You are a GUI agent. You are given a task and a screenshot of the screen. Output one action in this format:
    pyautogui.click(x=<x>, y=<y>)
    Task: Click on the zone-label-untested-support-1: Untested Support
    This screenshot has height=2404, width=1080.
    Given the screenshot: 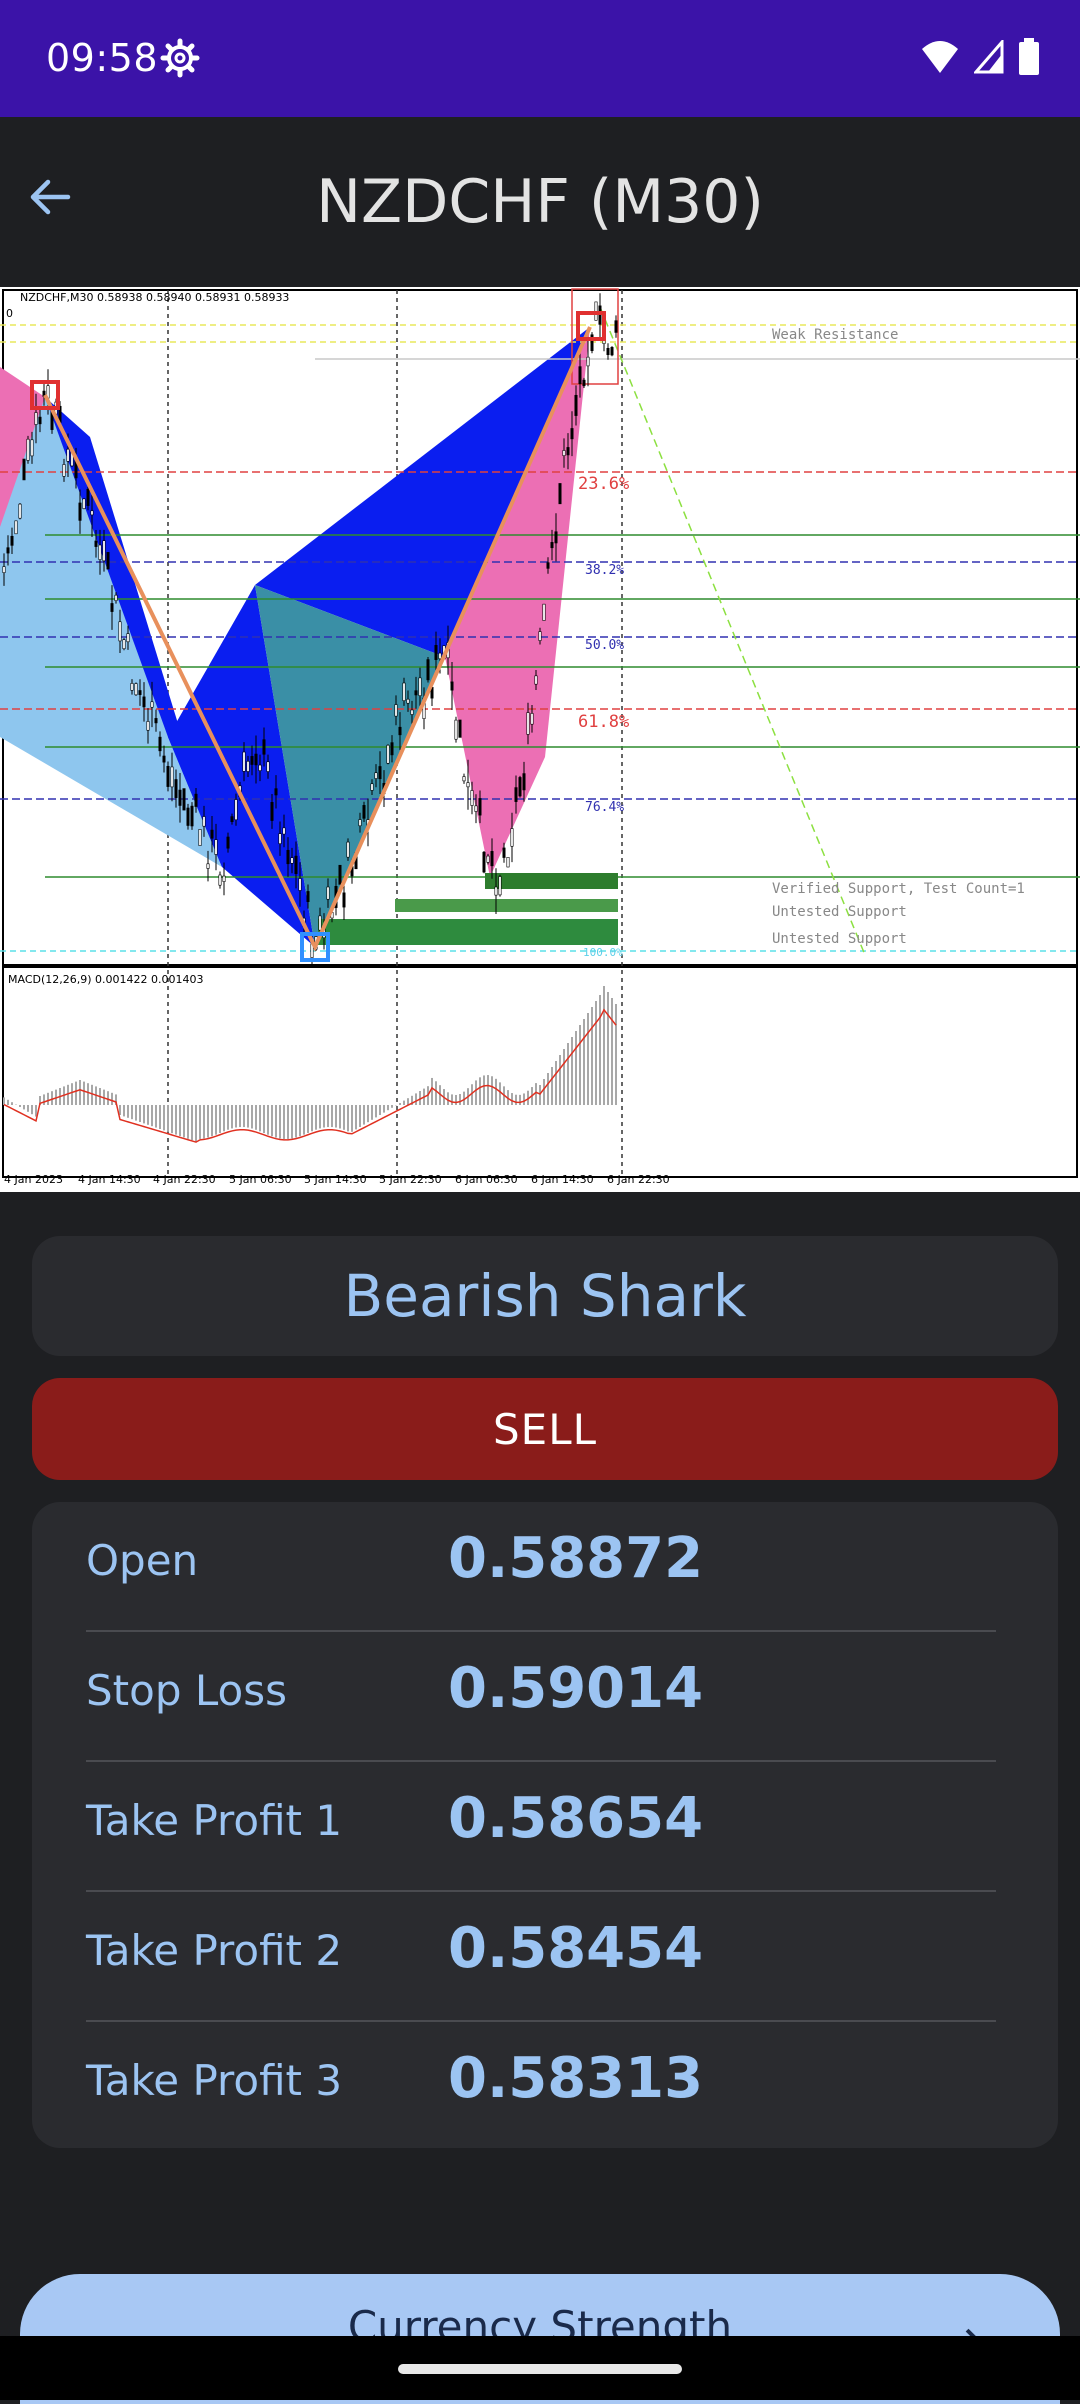 What is the action you would take?
    pyautogui.click(x=839, y=912)
    